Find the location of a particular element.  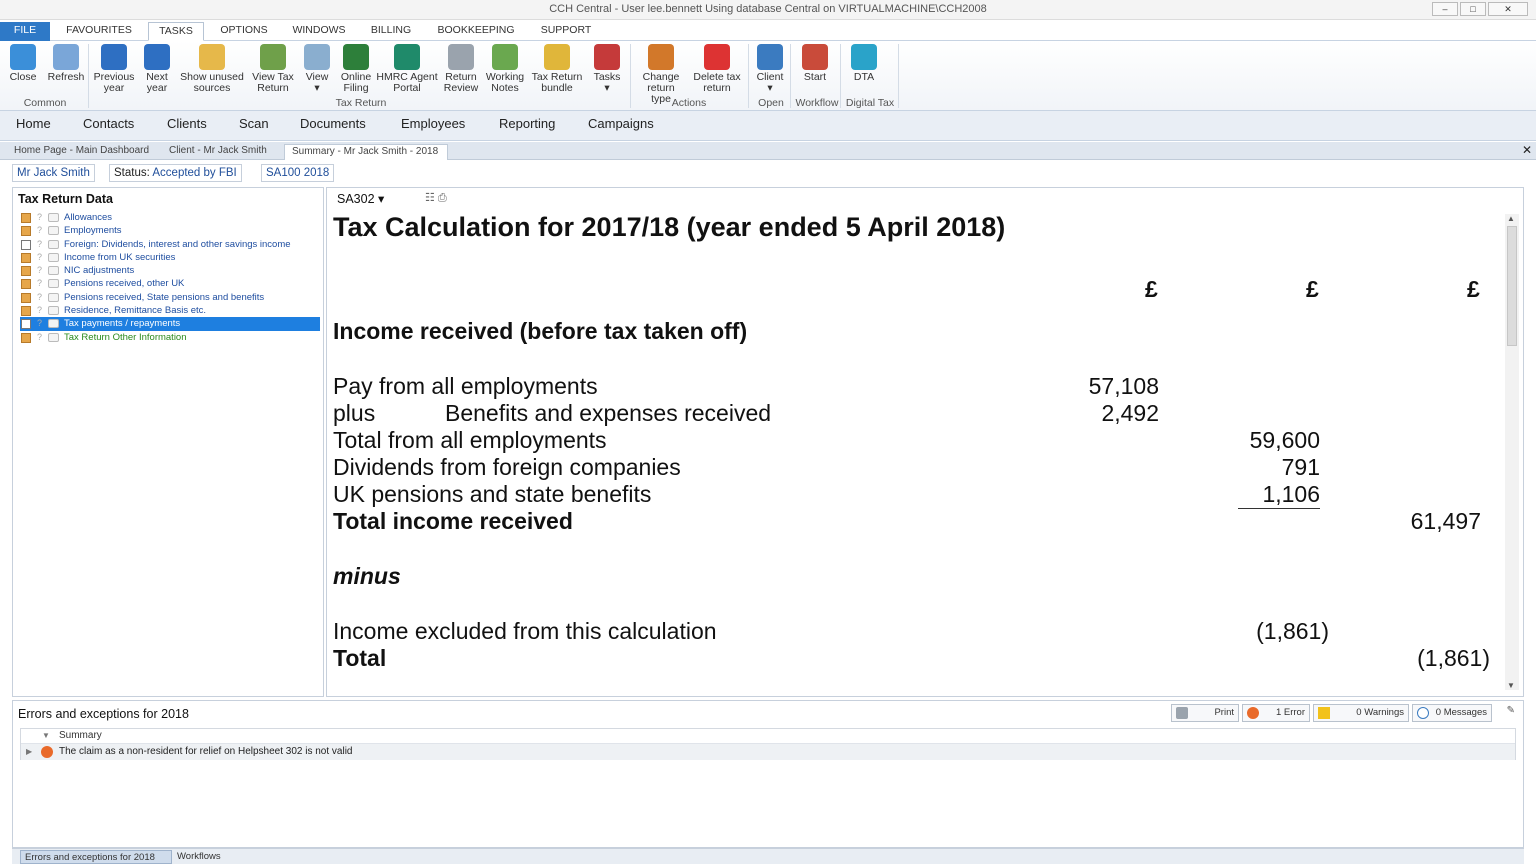

return-chip: SA100 2018 is located at coordinates (298, 173).